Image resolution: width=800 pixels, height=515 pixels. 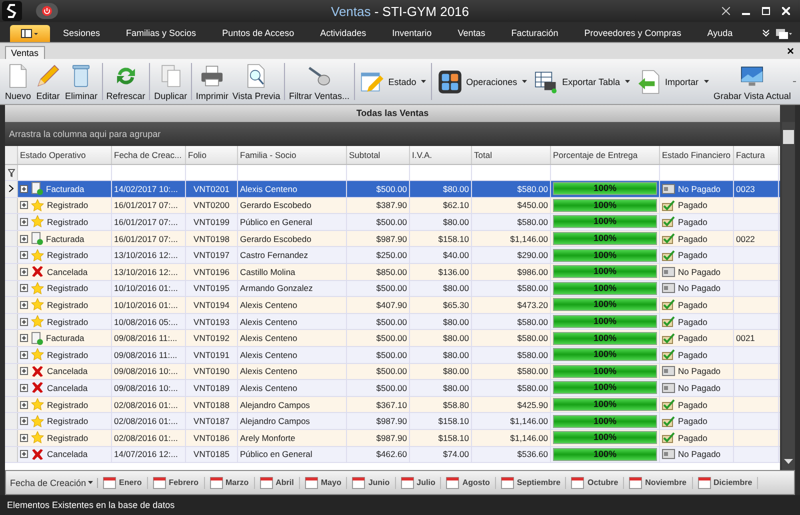 What do you see at coordinates (632, 35) in the screenshot?
I see `ribbon-tab: Proveedores y Compras` at bounding box center [632, 35].